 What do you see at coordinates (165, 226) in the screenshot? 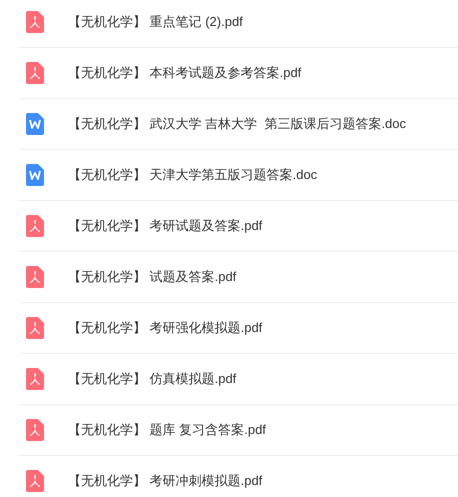
I see `file-name: 【无机化学】 考研试题及答案.pdf` at bounding box center [165, 226].